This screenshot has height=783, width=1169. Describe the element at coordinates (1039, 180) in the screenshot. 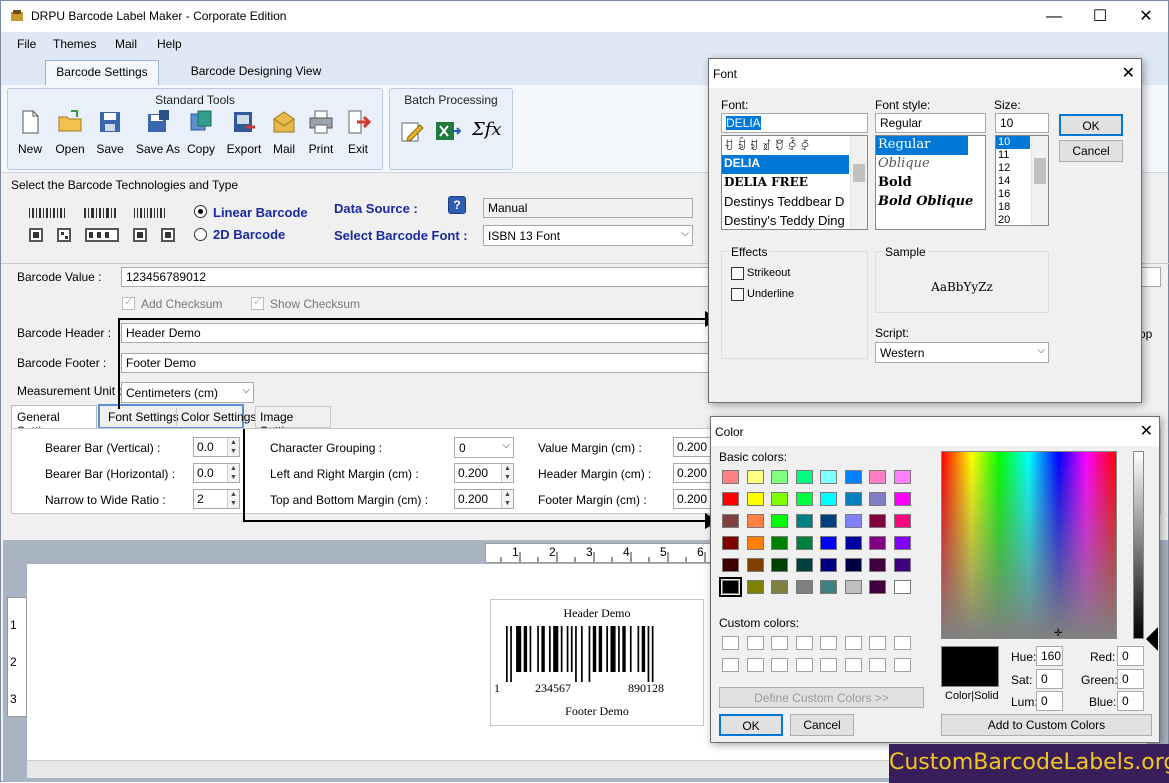

I see `size-list-scrollbar` at that location.